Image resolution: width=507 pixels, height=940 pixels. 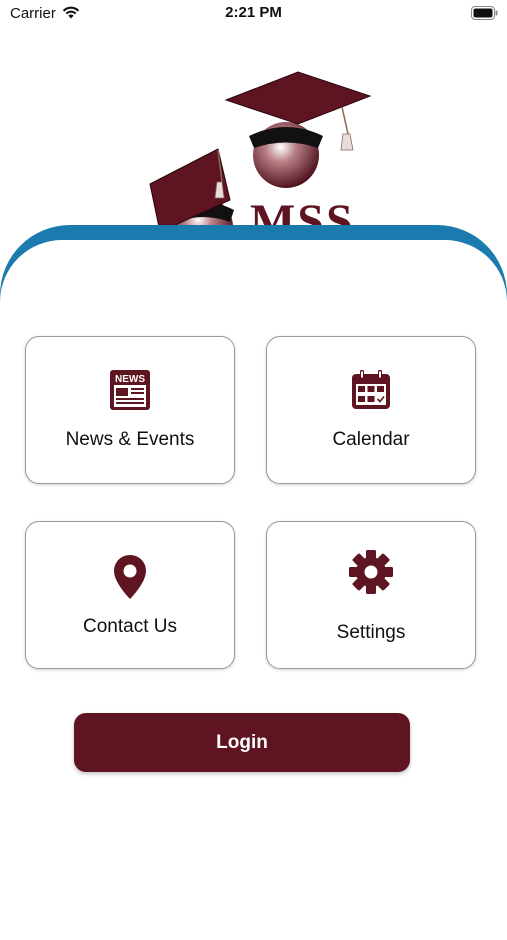 I want to click on newspaper-icon: NEWS, so click(x=130, y=390).